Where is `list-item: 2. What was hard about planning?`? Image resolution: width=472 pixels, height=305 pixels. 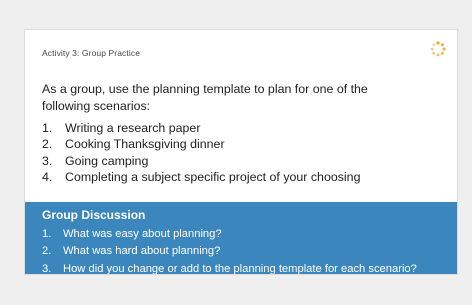 list-item: 2. What was hard about planning? is located at coordinates (229, 251).